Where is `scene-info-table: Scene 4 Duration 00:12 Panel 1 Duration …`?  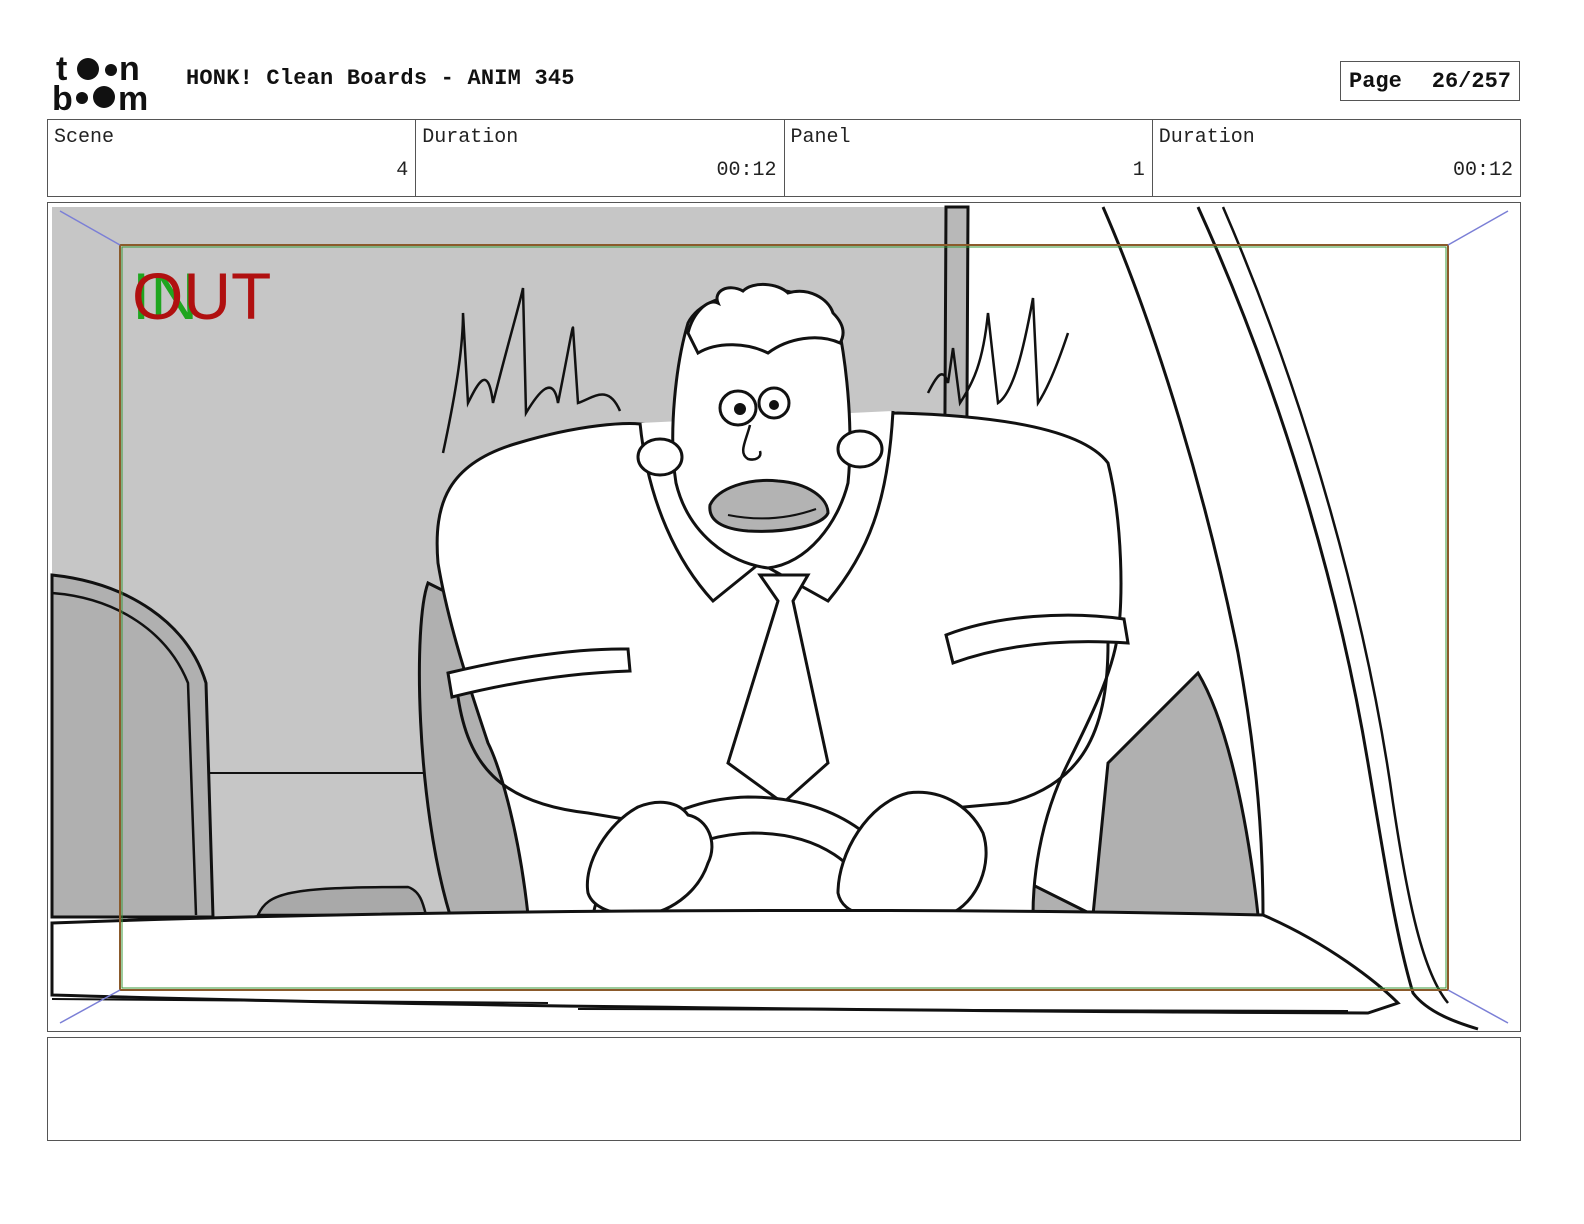
scene-info-table: Scene 4 Duration 00:12 Panel 1 Duration … is located at coordinates (784, 158).